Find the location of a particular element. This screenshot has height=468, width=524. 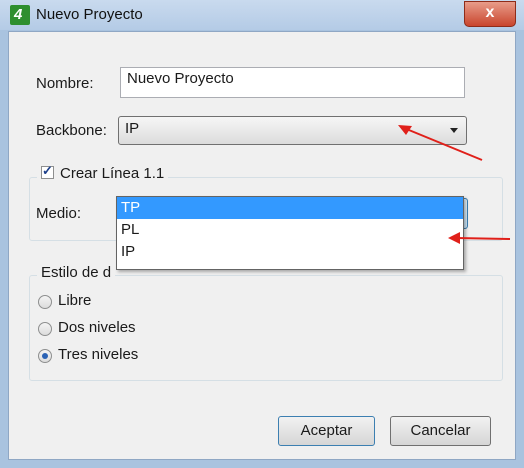

aceptar-button: Aceptar is located at coordinates (326, 431).